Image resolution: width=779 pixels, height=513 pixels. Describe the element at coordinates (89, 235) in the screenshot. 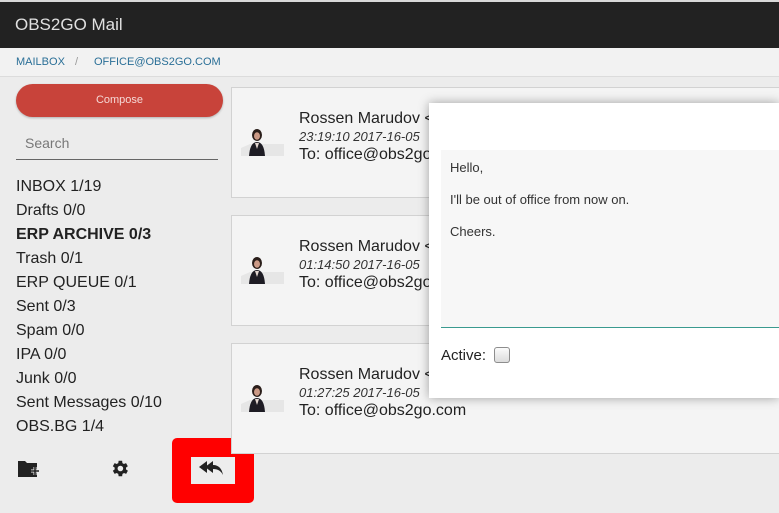

I see `folder-erp-archive: ERP ARCHIVE 0/3` at that location.